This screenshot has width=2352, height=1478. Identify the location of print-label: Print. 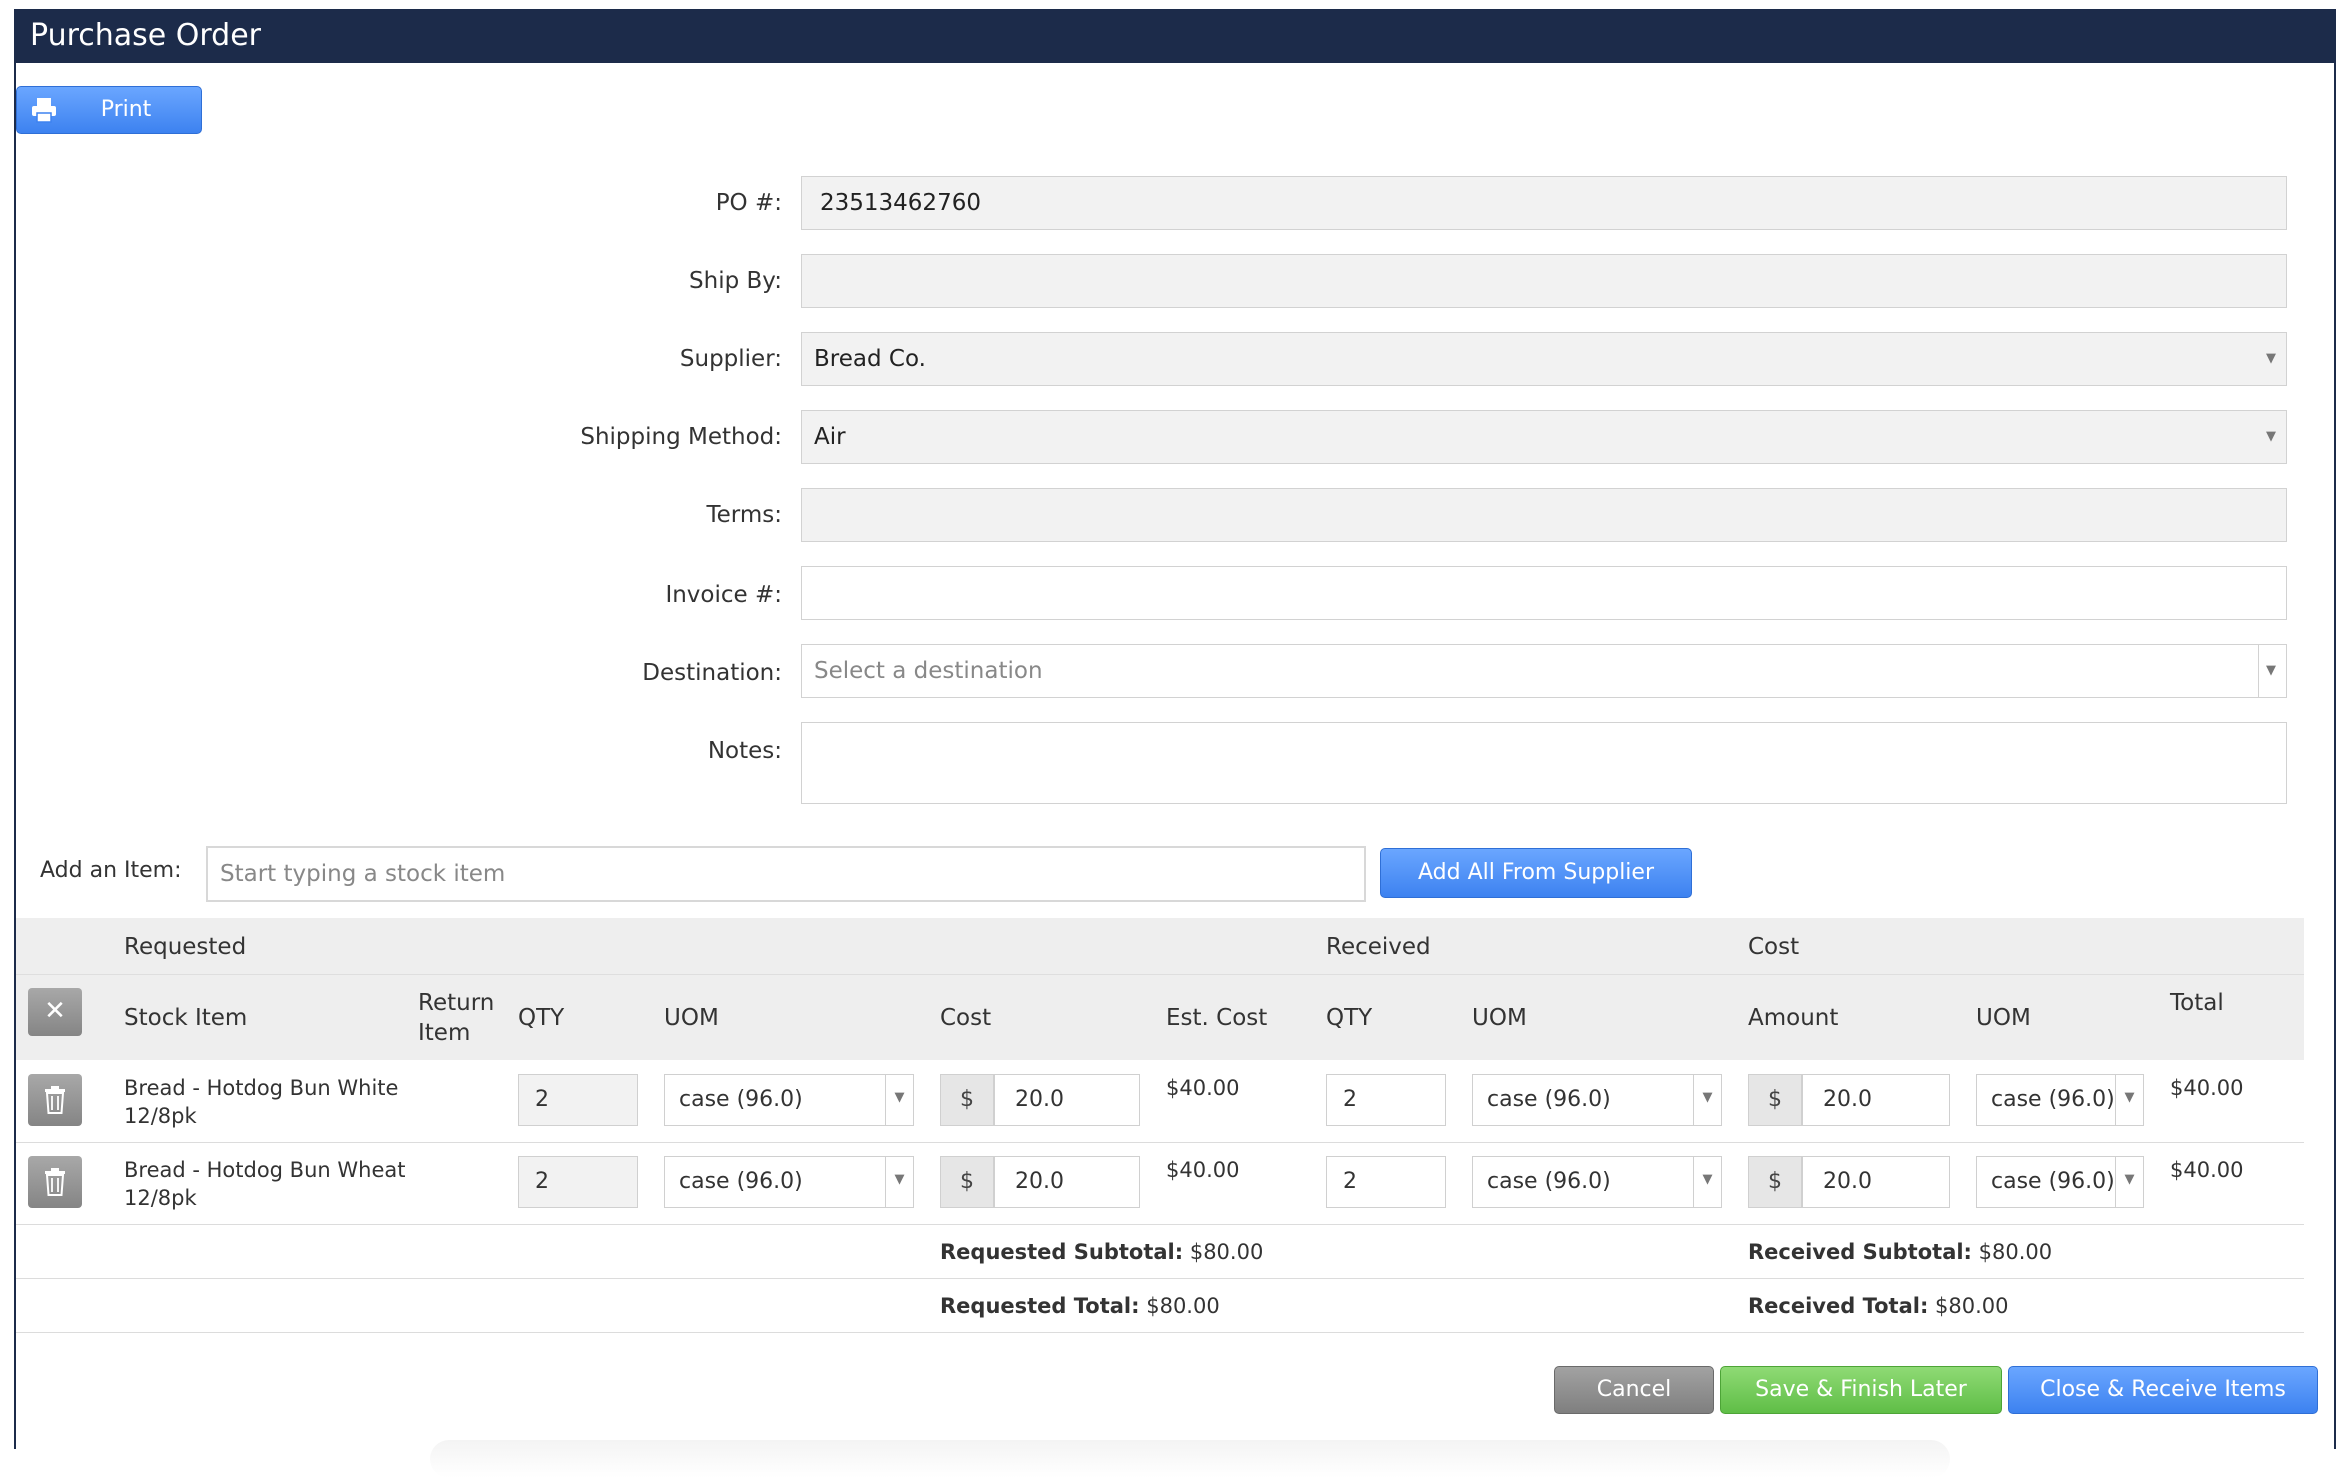
(126, 109).